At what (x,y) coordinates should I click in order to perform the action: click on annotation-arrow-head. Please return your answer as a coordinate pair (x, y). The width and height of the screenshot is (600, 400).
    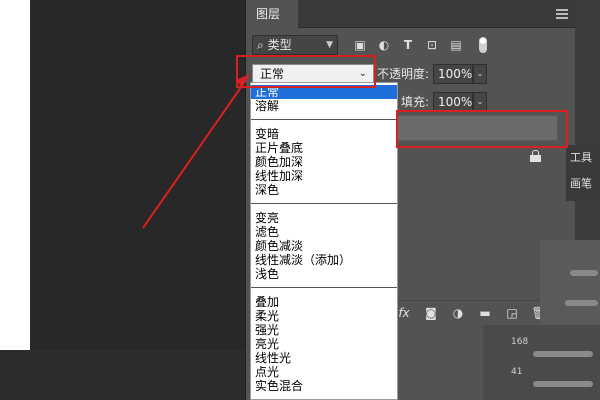
    Looking at the image, I should click on (243, 81).